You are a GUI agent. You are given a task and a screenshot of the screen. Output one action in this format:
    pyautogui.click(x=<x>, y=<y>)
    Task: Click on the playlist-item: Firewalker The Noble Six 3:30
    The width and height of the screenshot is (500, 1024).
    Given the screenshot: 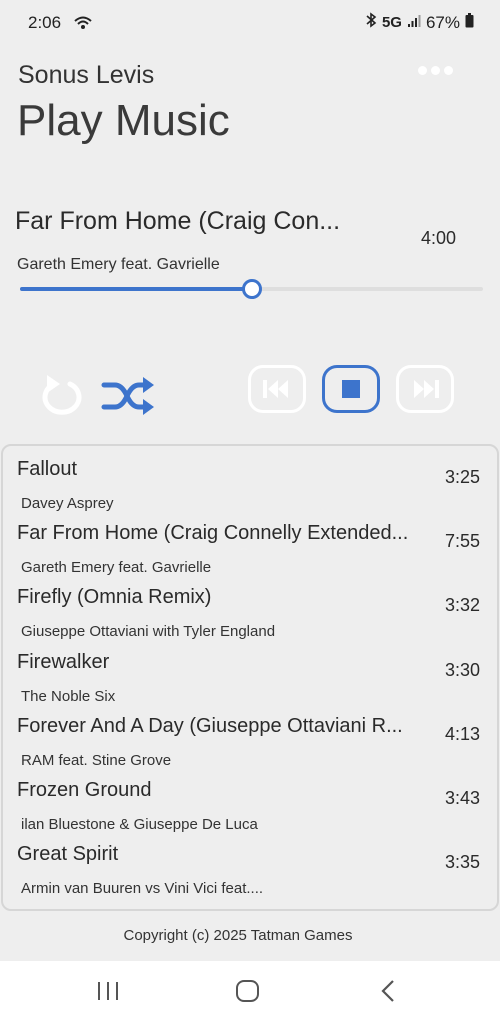 What is the action you would take?
    pyautogui.click(x=250, y=683)
    